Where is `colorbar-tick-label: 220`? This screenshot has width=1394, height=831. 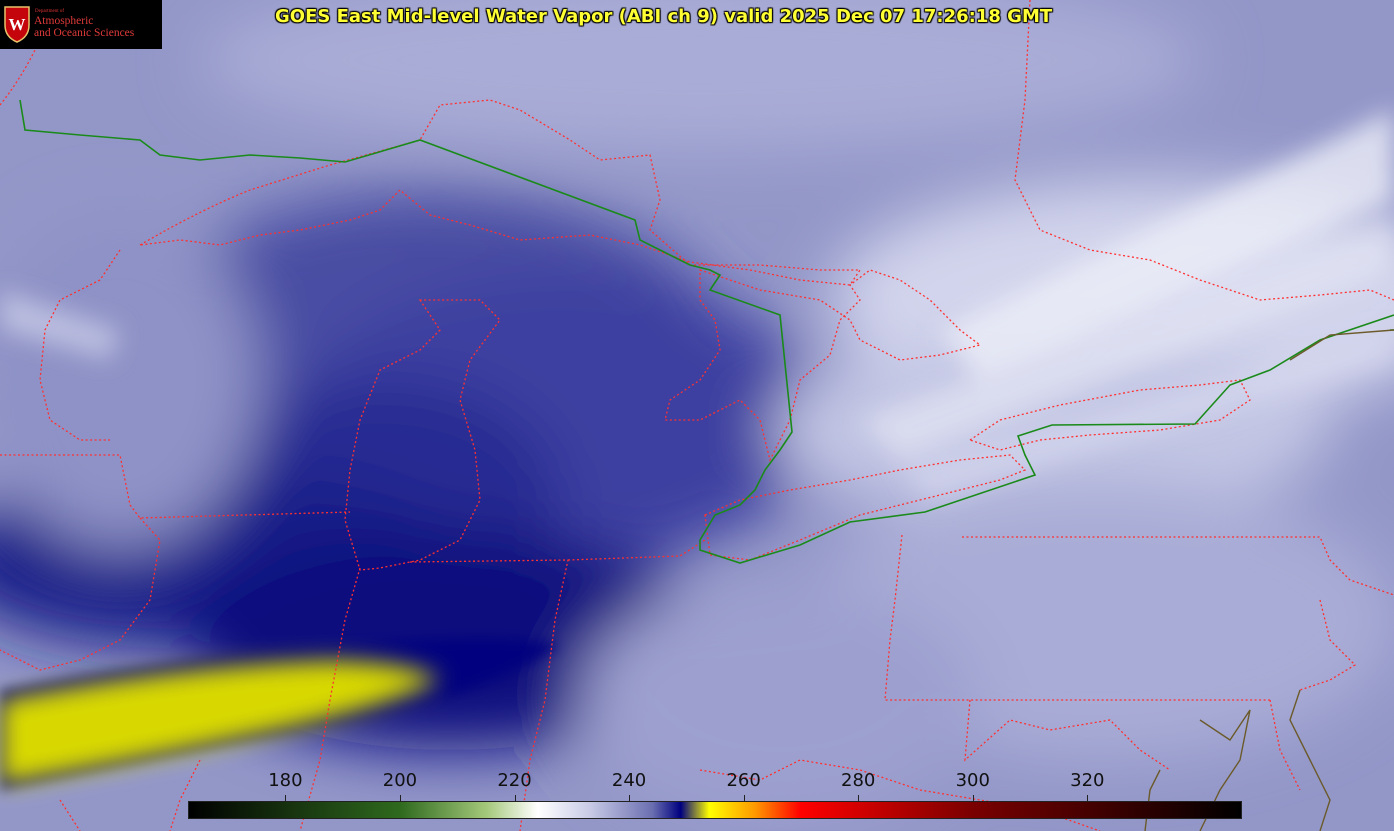
colorbar-tick-label: 220 is located at coordinates (514, 780).